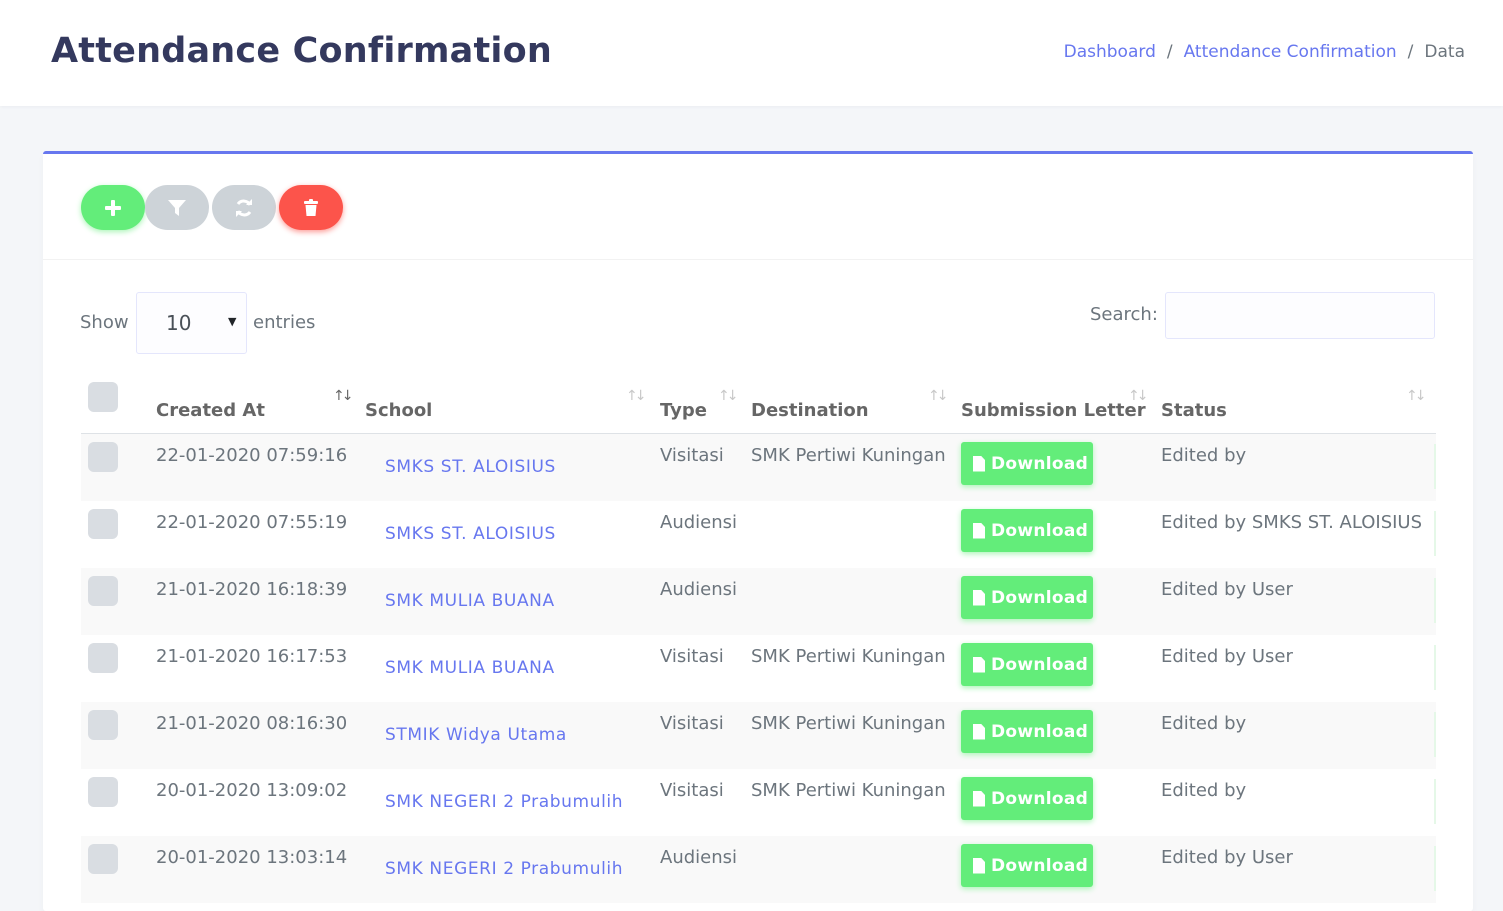  Describe the element at coordinates (179, 323) in the screenshot. I see `entries-value: 10` at that location.